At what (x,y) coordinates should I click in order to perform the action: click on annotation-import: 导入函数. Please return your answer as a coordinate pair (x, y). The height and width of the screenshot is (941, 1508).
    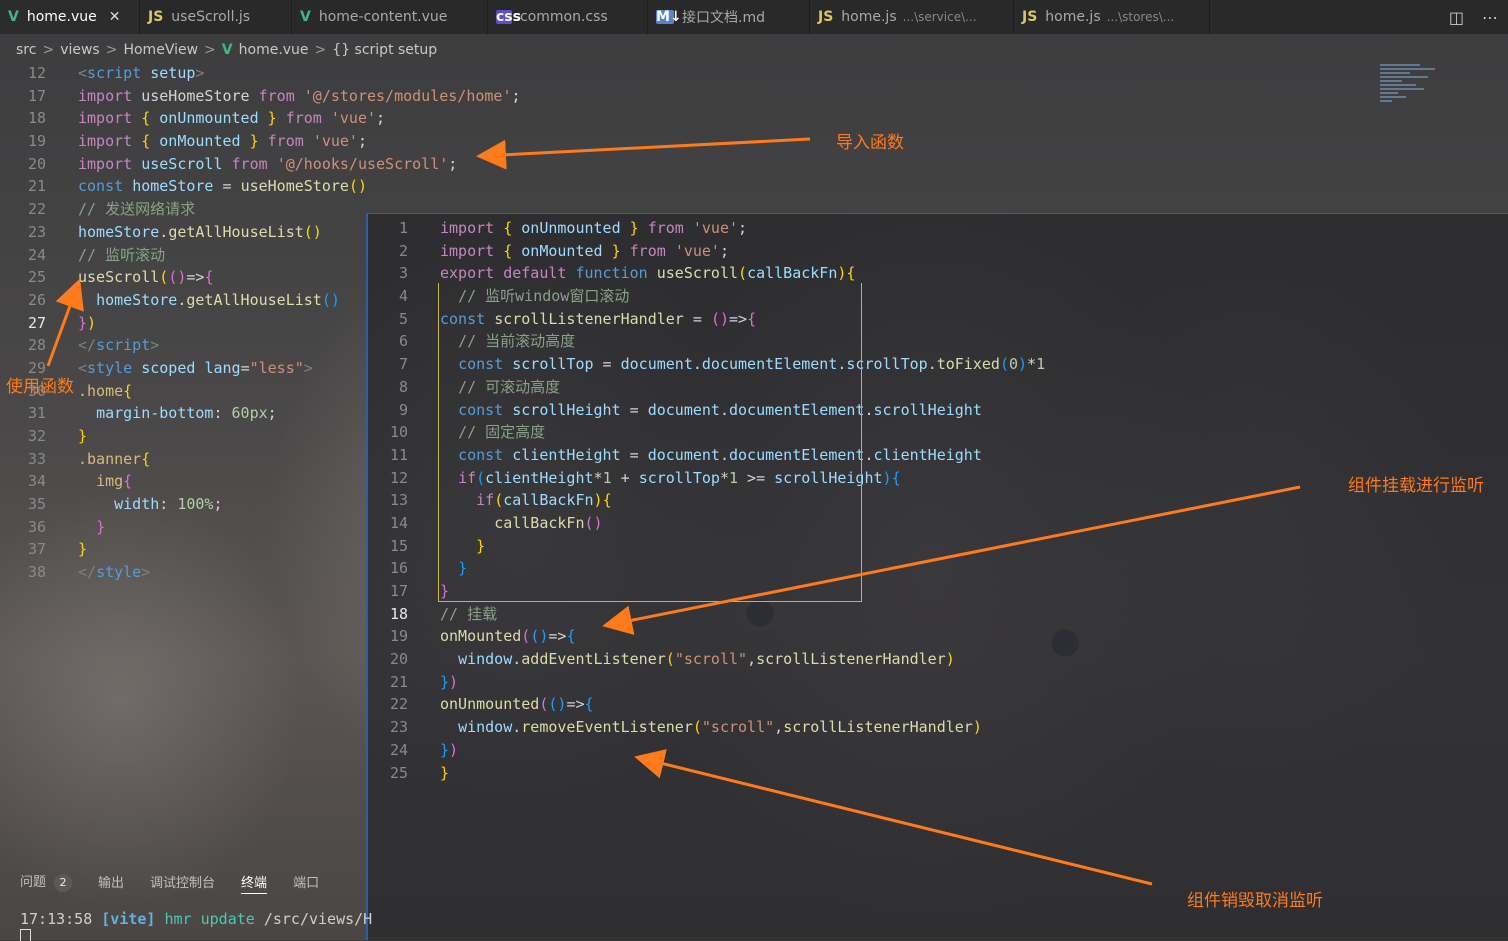
    Looking at the image, I should click on (870, 143).